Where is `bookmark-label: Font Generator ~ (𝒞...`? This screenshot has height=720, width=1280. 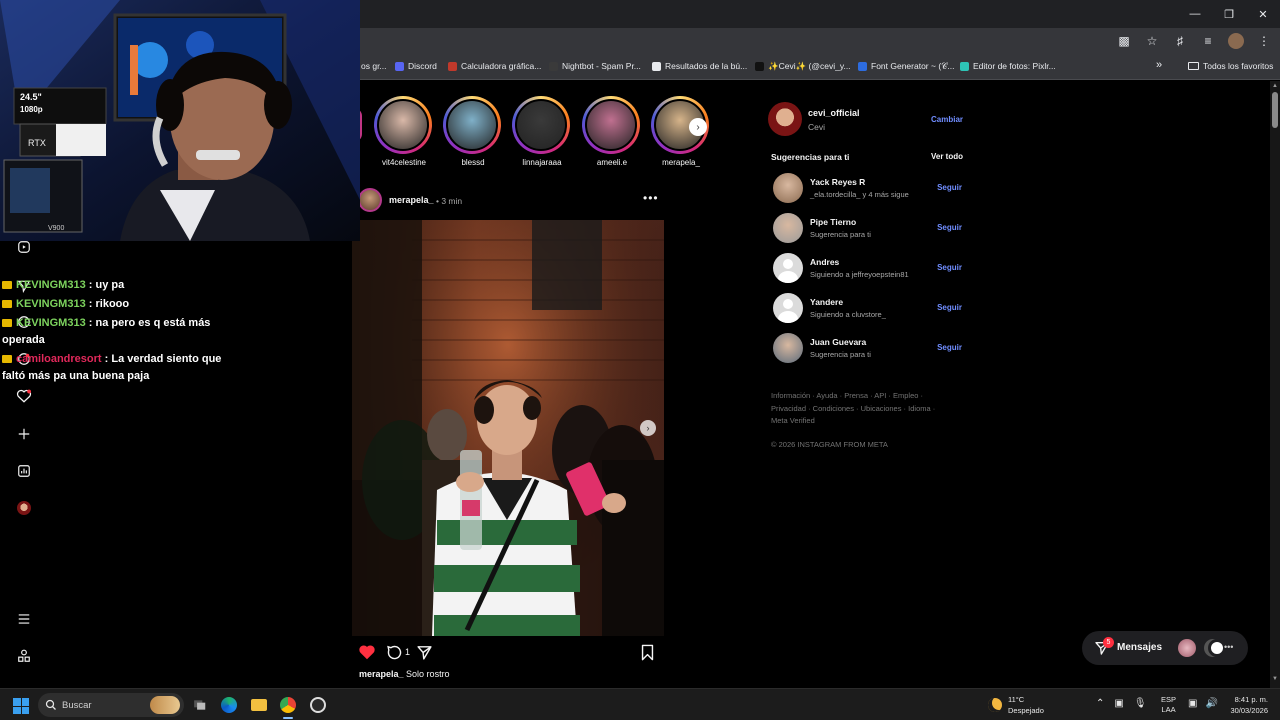 bookmark-label: Font Generator ~ (𝒞... is located at coordinates (913, 66).